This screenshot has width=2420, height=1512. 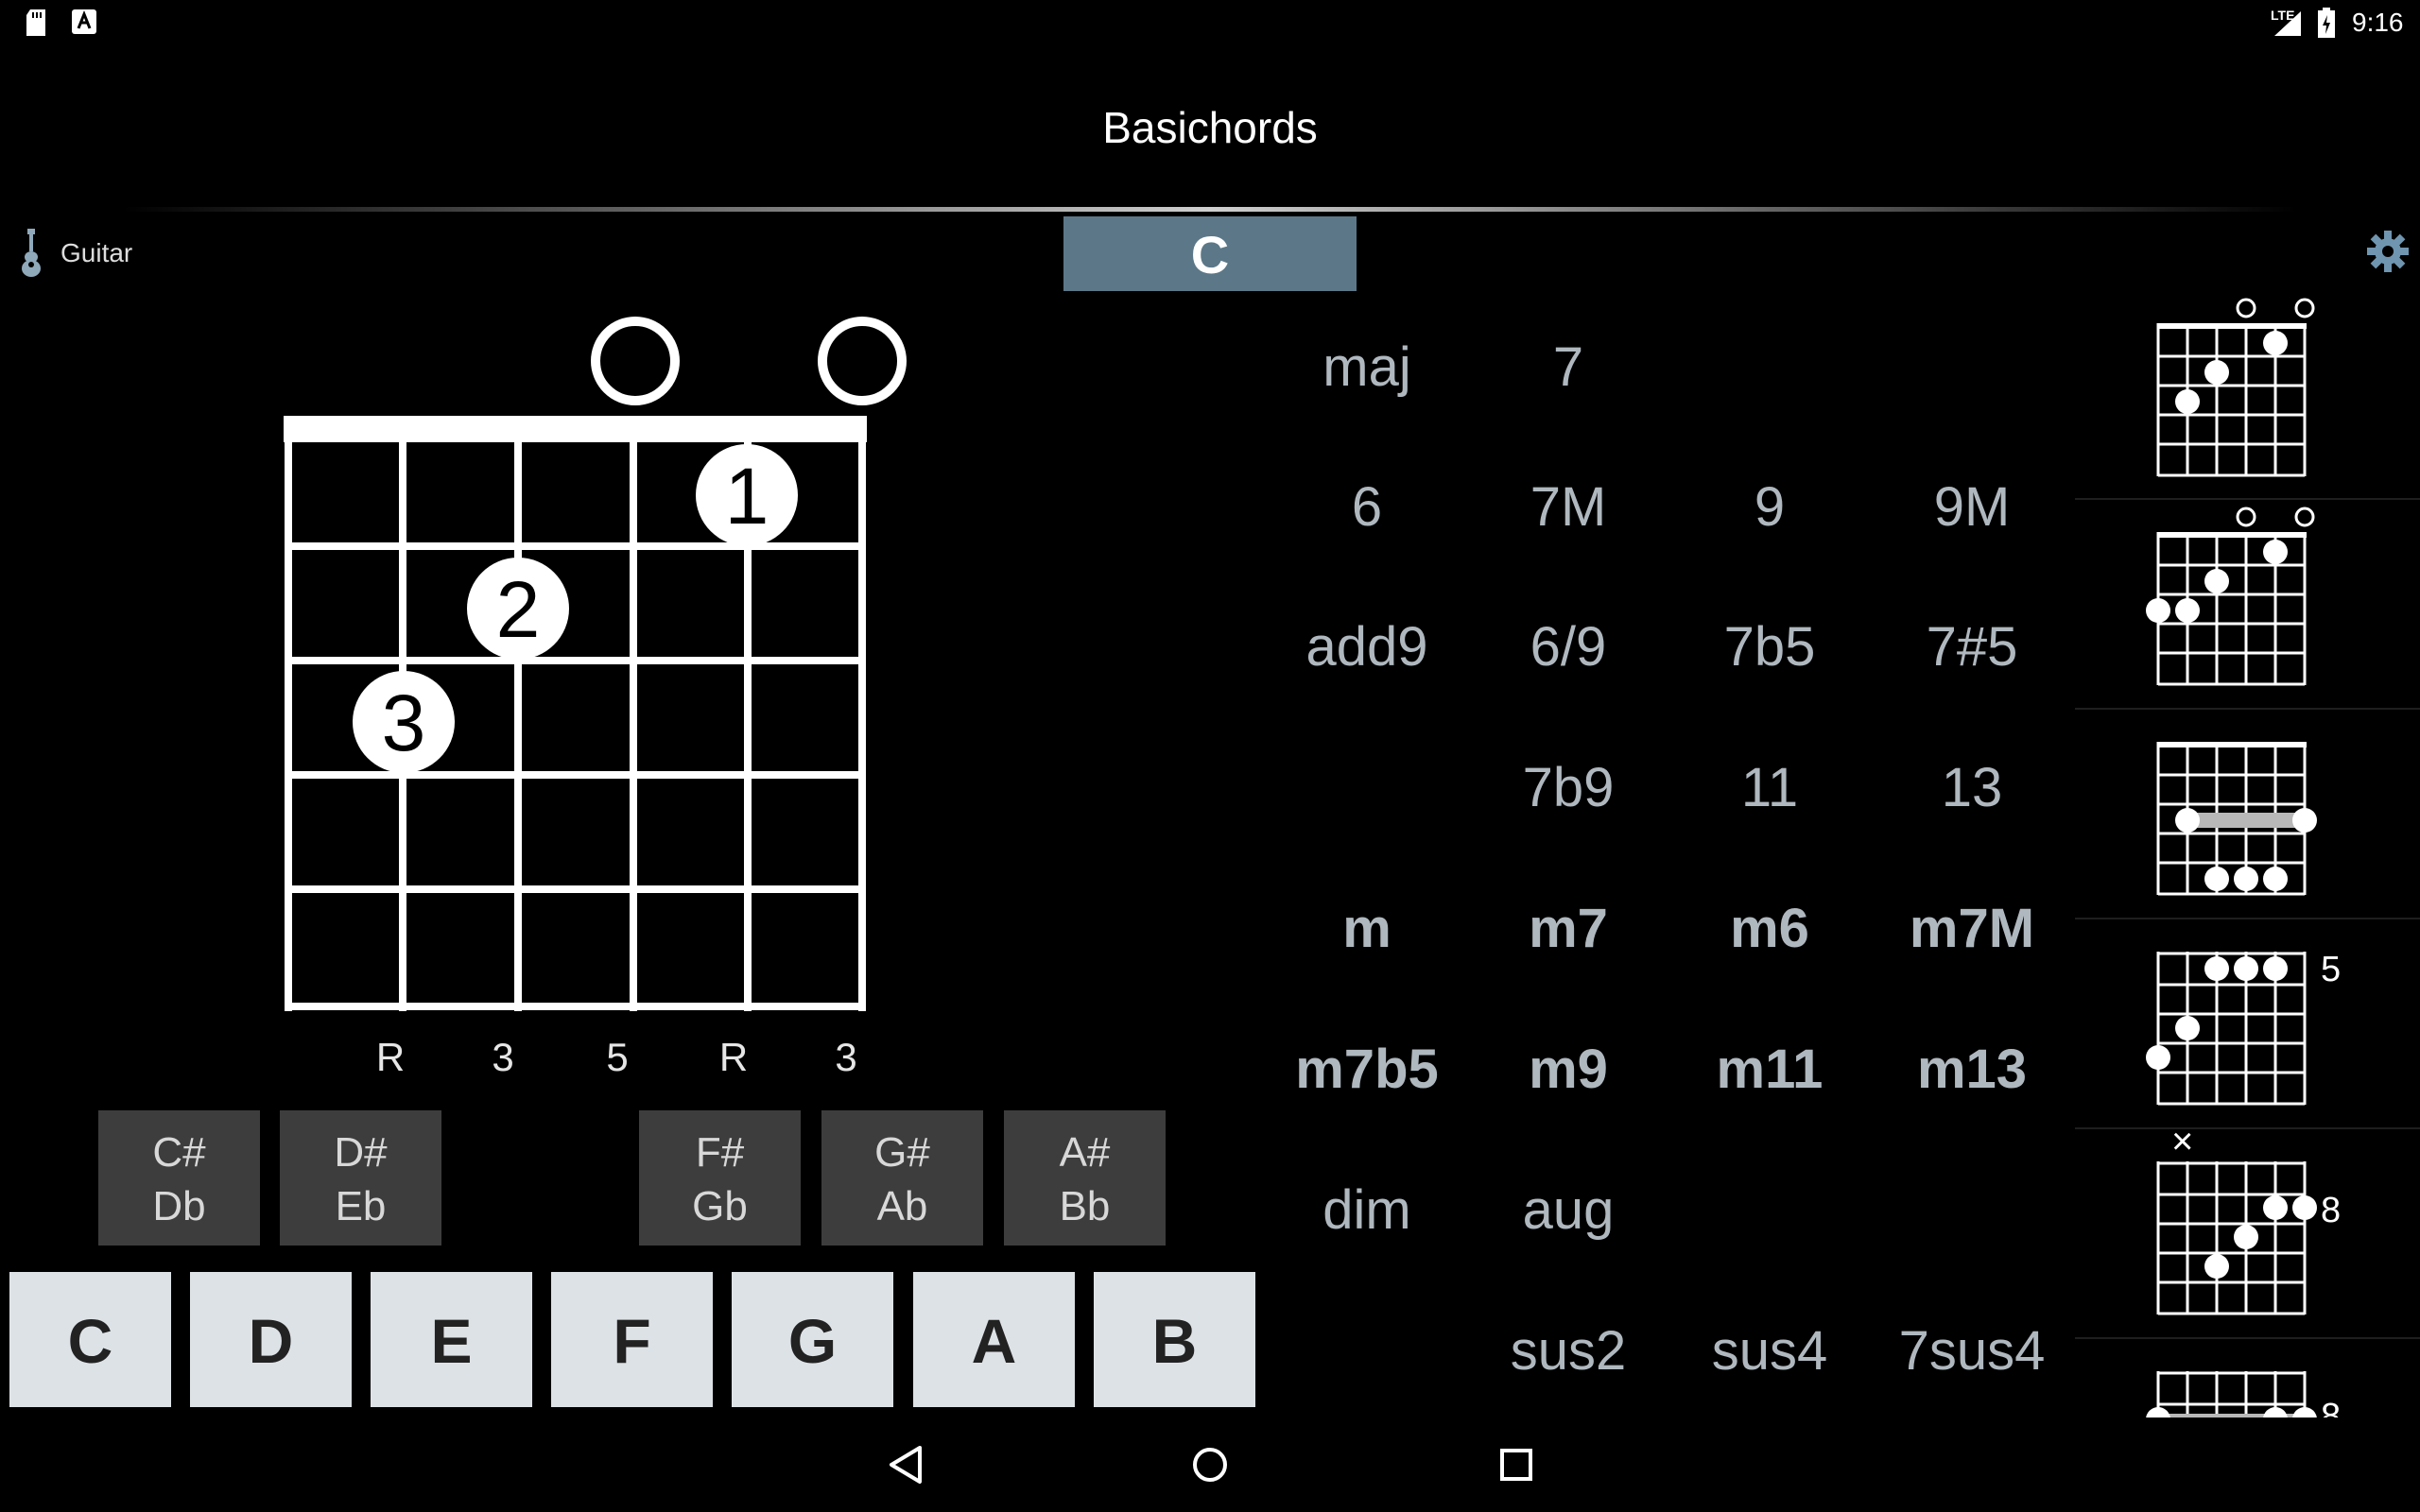 What do you see at coordinates (902, 1152) in the screenshot?
I see `key-sharp-label: G#` at bounding box center [902, 1152].